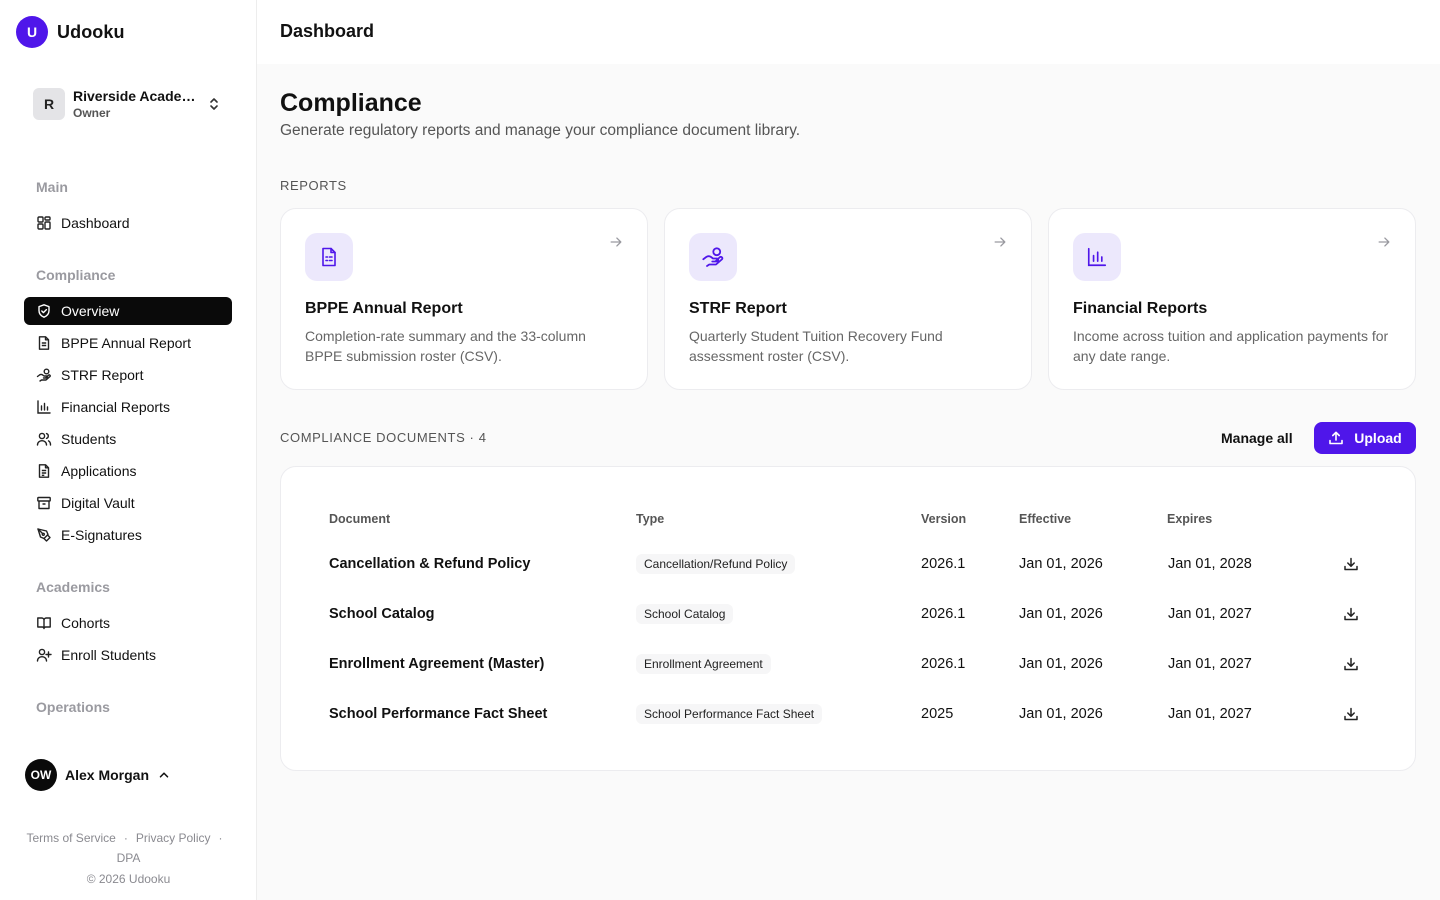 The height and width of the screenshot is (900, 1440). What do you see at coordinates (1257, 438) in the screenshot?
I see `manage-all-button: Manage all` at bounding box center [1257, 438].